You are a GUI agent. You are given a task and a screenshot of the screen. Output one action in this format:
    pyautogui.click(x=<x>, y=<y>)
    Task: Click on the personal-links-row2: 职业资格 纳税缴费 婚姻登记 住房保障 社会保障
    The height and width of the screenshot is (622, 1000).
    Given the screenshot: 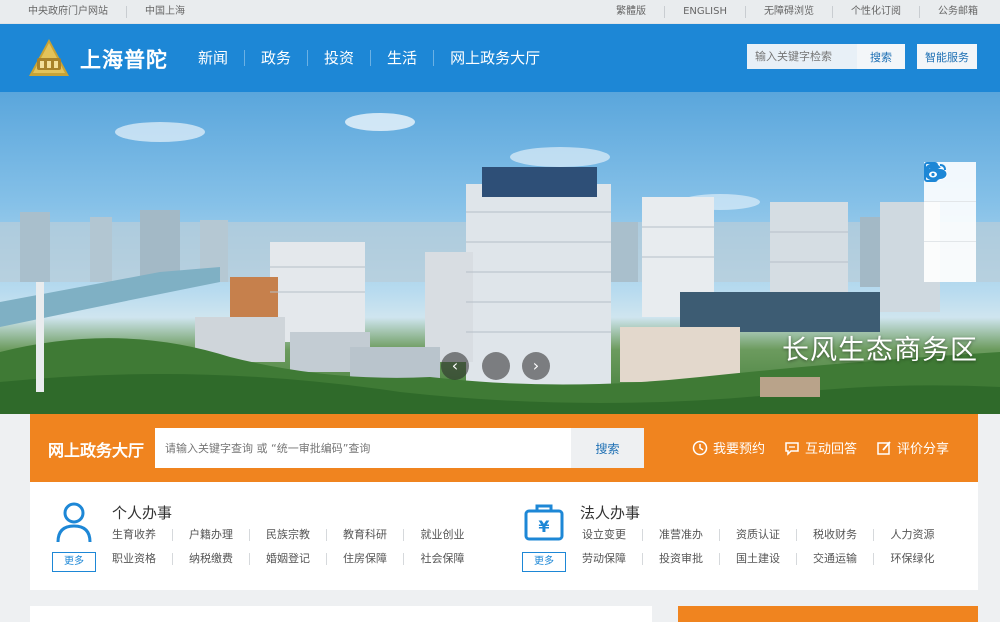 What is the action you would take?
    pyautogui.click(x=288, y=559)
    